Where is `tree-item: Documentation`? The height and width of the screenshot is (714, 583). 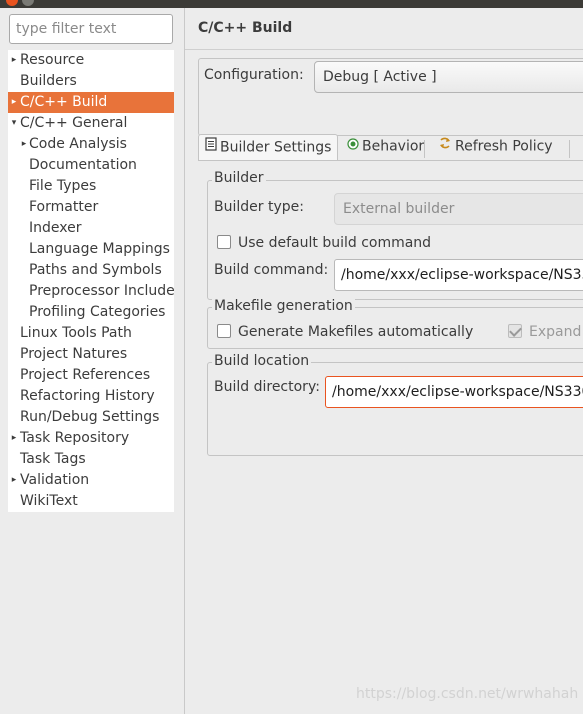 tree-item: Documentation is located at coordinates (91, 165).